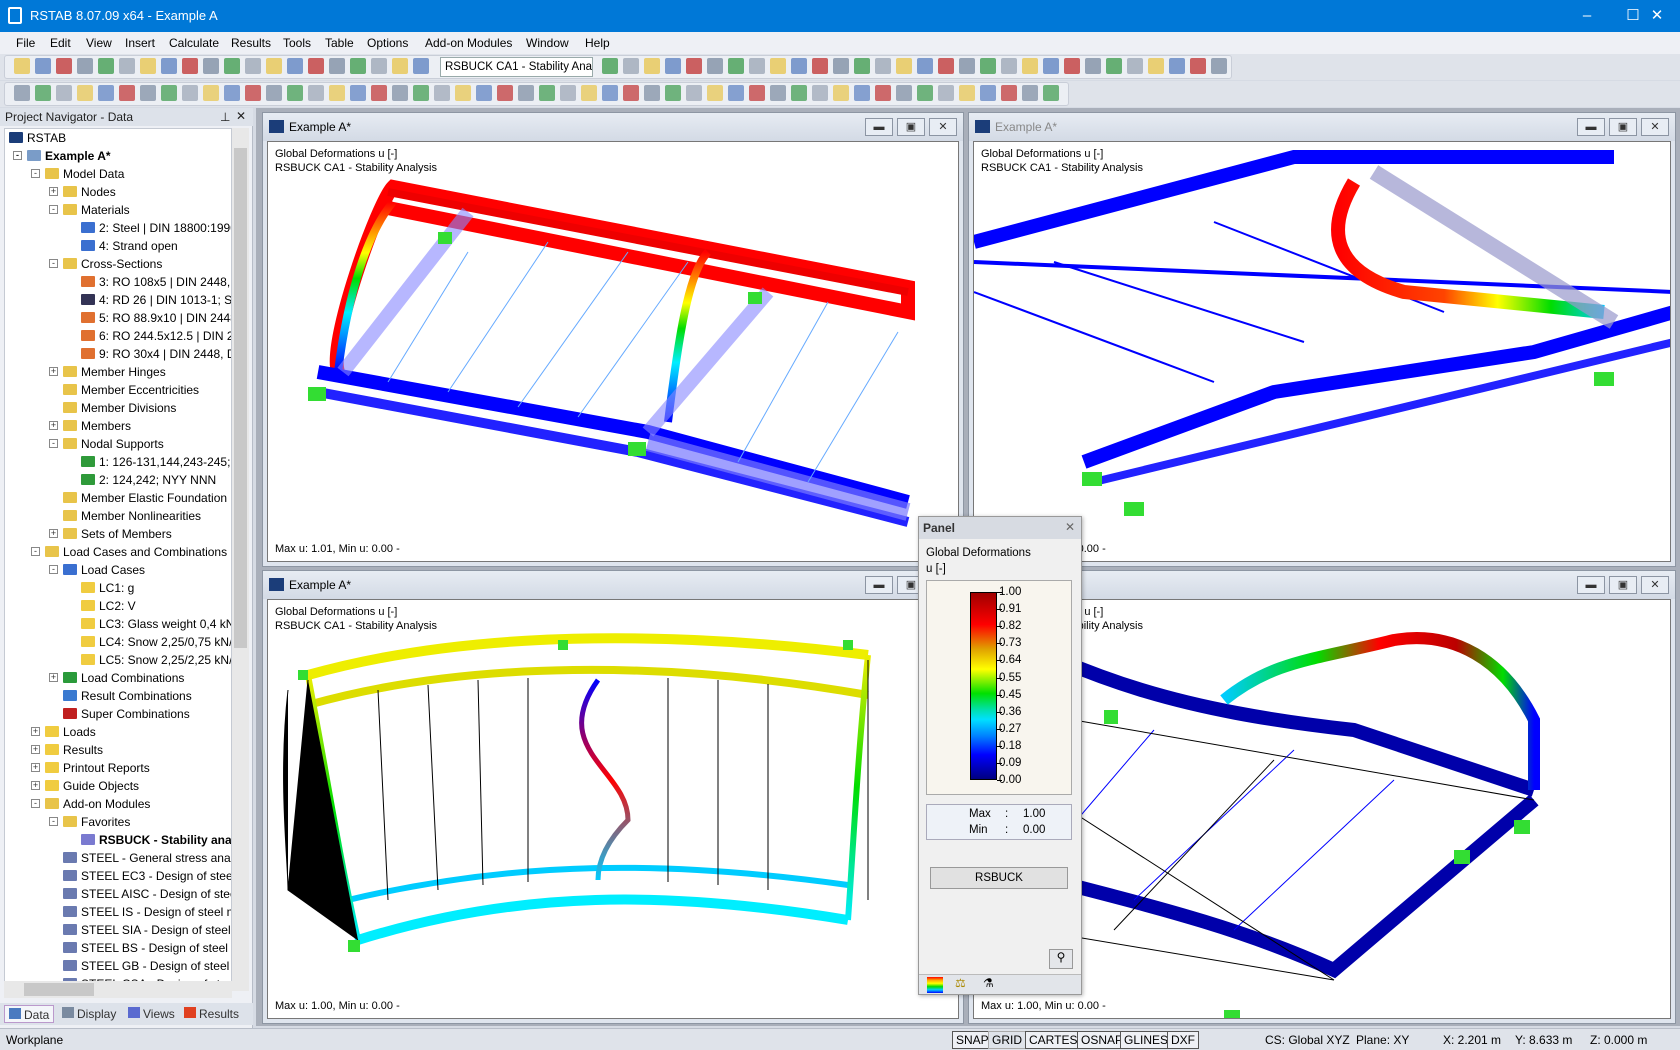 This screenshot has width=1680, height=1050. Describe the element at coordinates (131, 390) in the screenshot. I see `tree-item: Member Eccentricities` at that location.